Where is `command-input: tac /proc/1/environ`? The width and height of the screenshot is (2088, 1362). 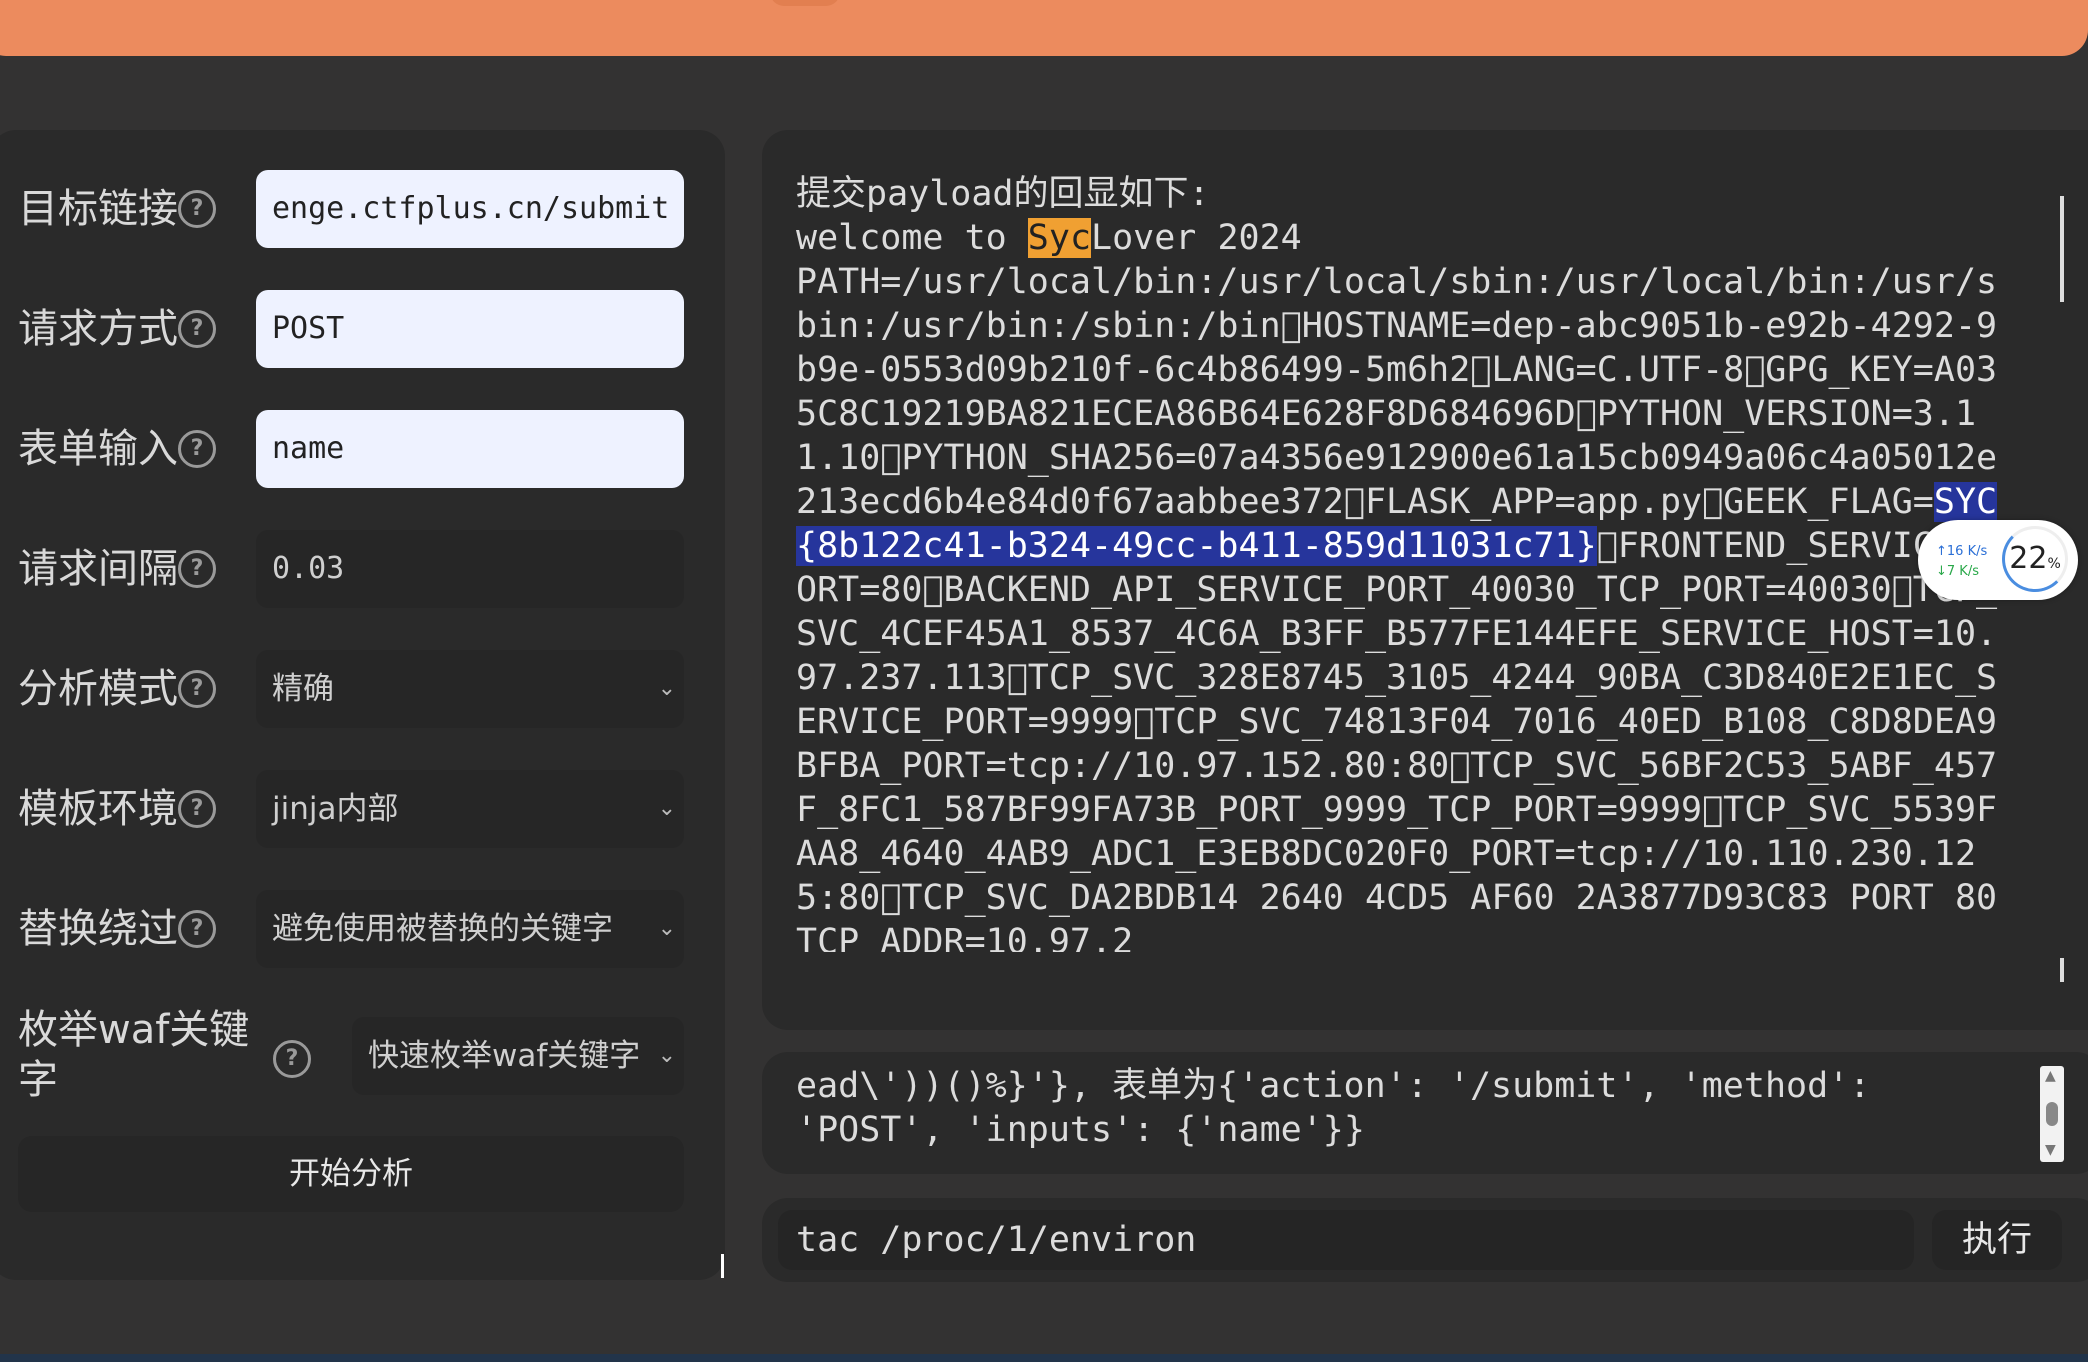
command-input: tac /proc/1/environ is located at coordinates (1346, 1240).